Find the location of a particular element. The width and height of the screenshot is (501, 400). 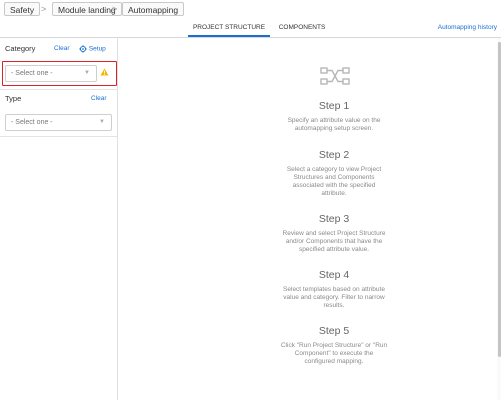

type-label: Type is located at coordinates (13, 98).